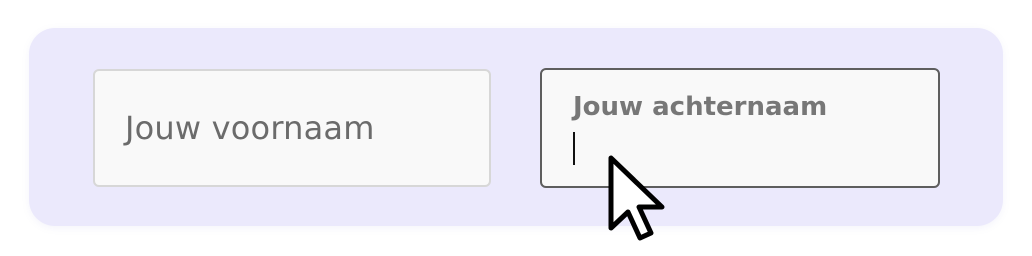  Describe the element at coordinates (574, 148) in the screenshot. I see `text-caret` at that location.